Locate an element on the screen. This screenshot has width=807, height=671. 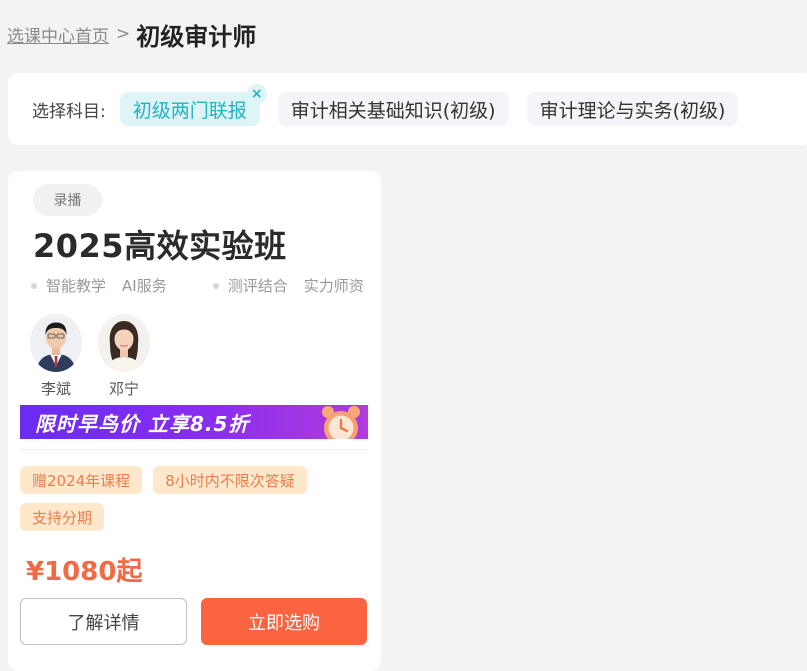
teacher-list: 李斌 邓宁 is located at coordinates (98, 356).